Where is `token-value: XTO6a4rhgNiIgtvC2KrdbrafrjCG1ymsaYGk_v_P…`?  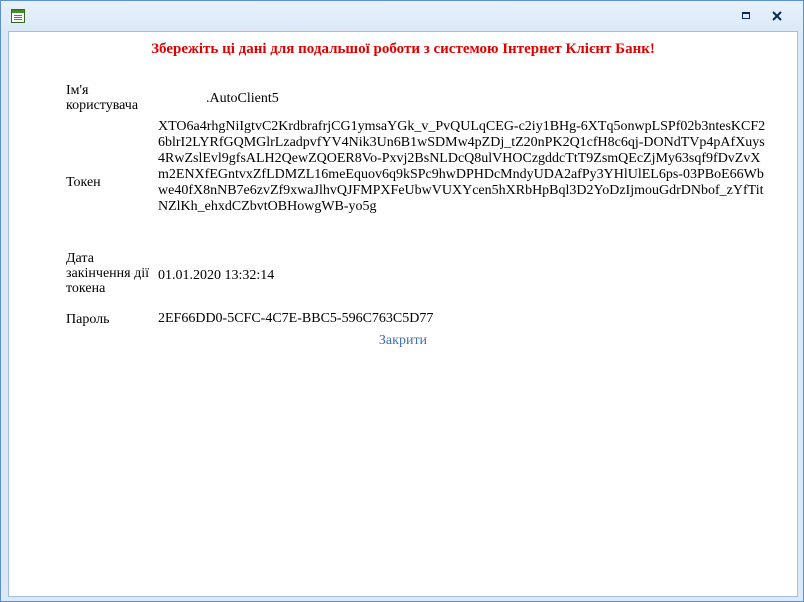 token-value: XTO6a4rhgNiIgtvC2KrdbrafrjCG1ymsaYGk_v_P… is located at coordinates (462, 166).